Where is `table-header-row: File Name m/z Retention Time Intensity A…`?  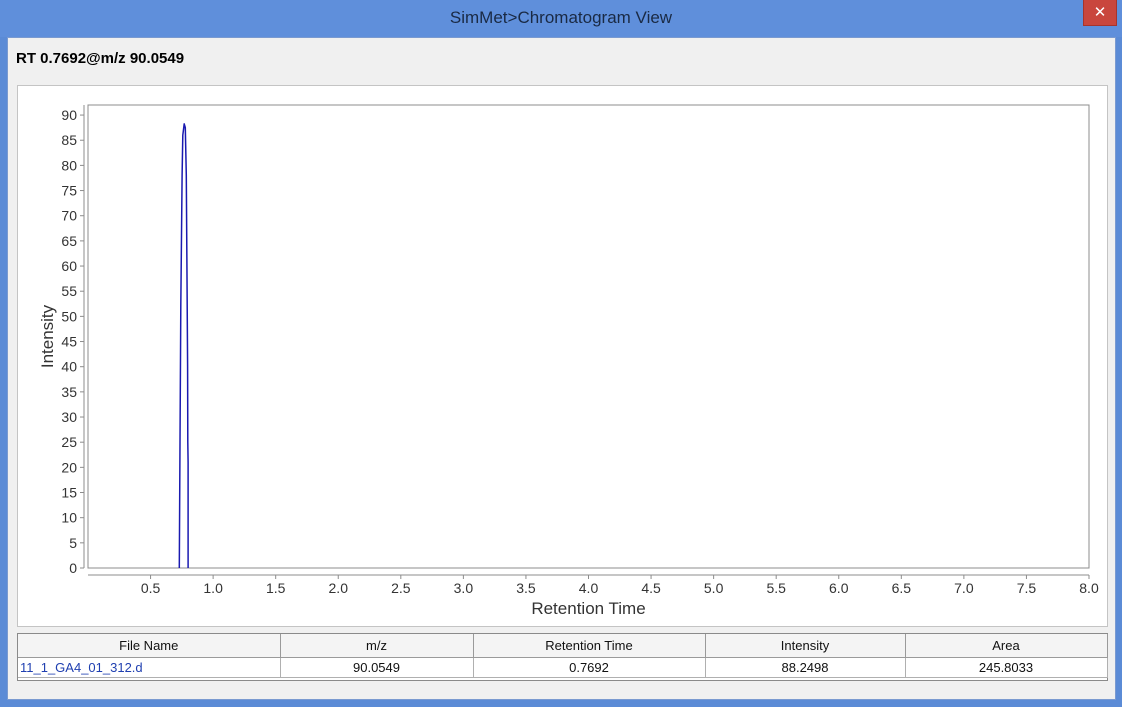
table-header-row: File Name m/z Retention Time Intensity A… is located at coordinates (563, 646).